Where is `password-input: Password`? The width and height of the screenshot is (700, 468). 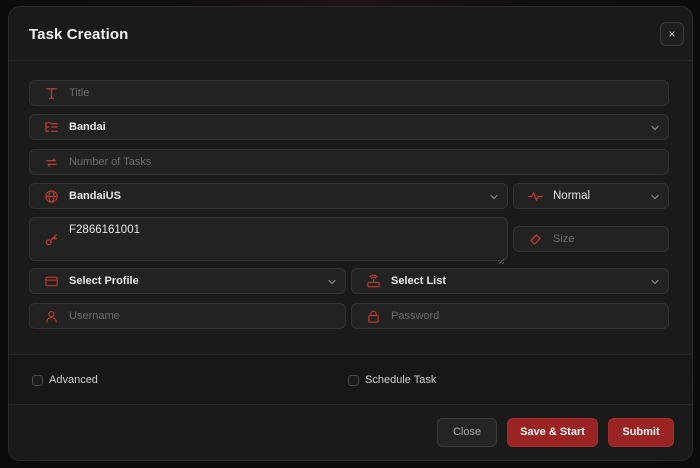
password-input: Password is located at coordinates (510, 316).